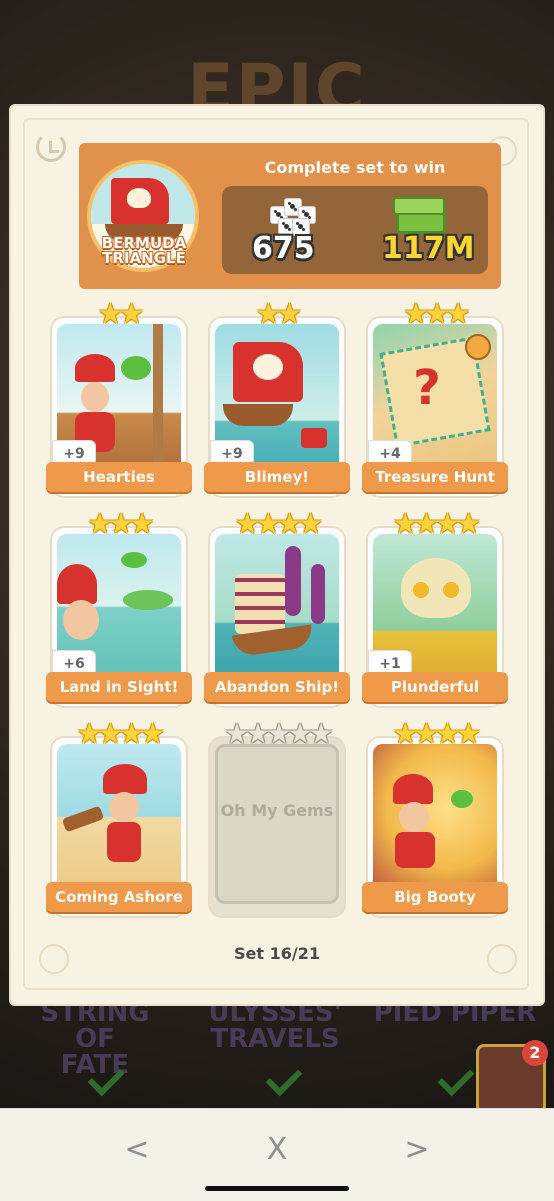 The image size is (554, 1201). I want to click on locked-sticker-placeholder, so click(277, 824).